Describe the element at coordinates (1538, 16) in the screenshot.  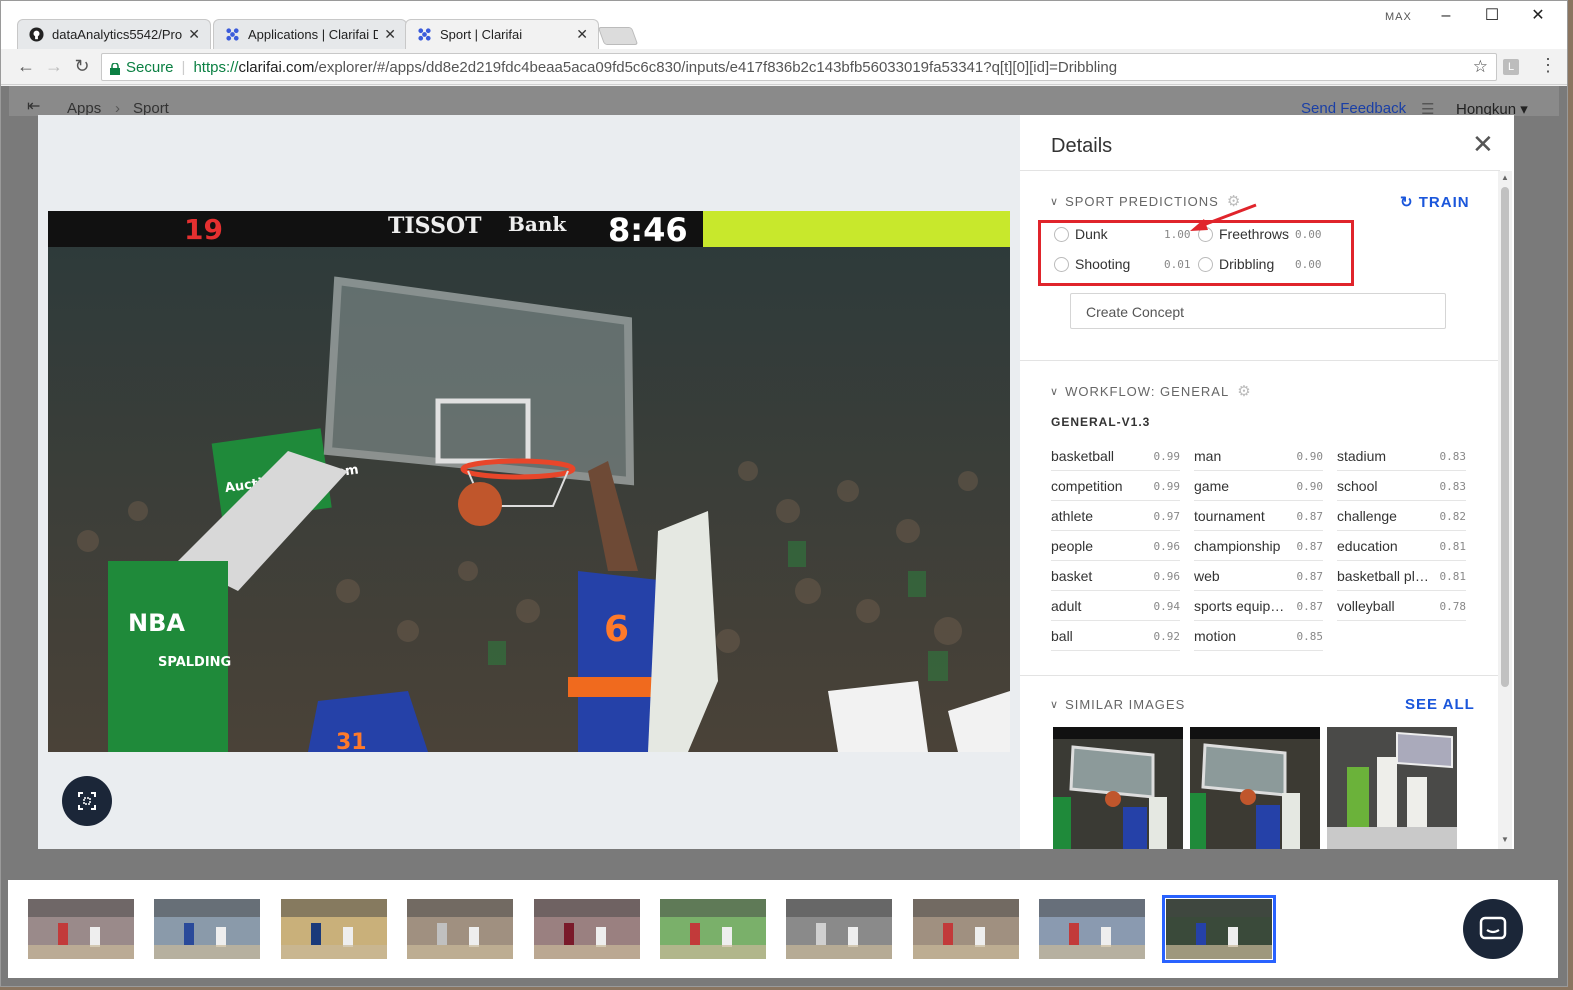
I see `window-close-icon: ✕` at that location.